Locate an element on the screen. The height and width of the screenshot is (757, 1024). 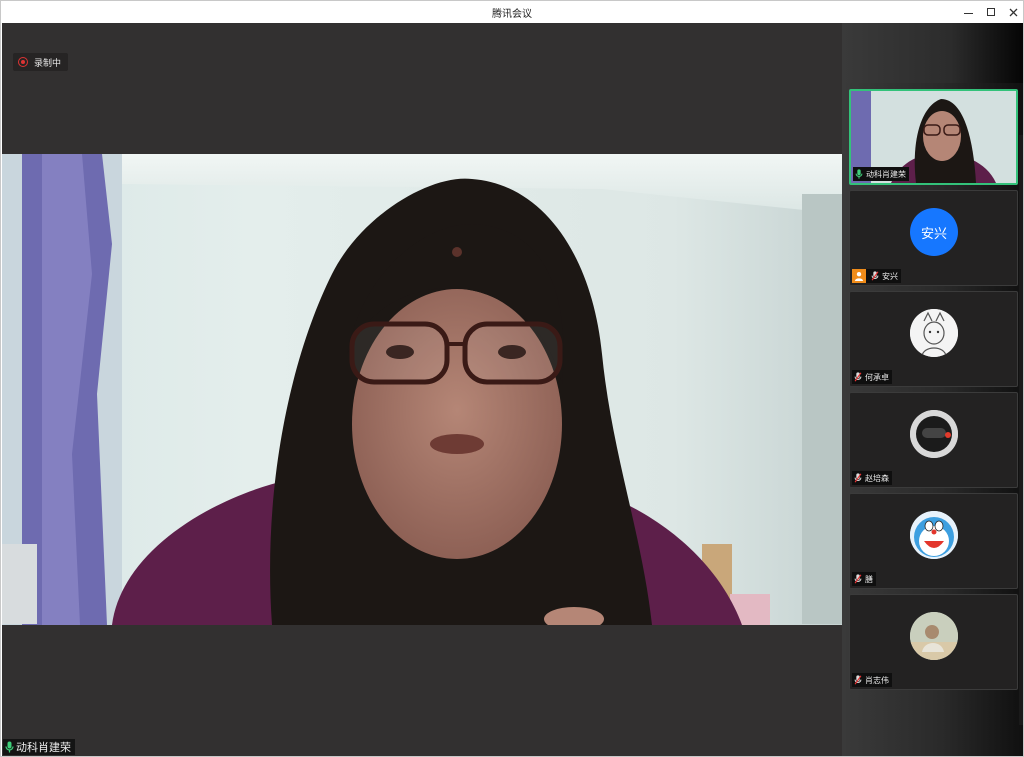
title-bar: 腾讯会议 is located at coordinates (512, 12).